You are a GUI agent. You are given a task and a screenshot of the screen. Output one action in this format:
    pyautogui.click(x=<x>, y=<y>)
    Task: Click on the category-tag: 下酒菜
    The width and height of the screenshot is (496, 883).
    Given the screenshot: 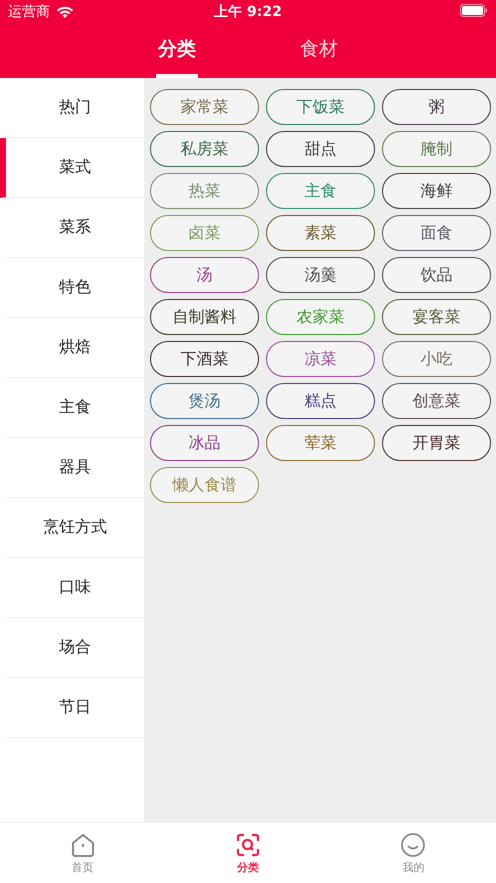 What is the action you would take?
    pyautogui.click(x=204, y=359)
    